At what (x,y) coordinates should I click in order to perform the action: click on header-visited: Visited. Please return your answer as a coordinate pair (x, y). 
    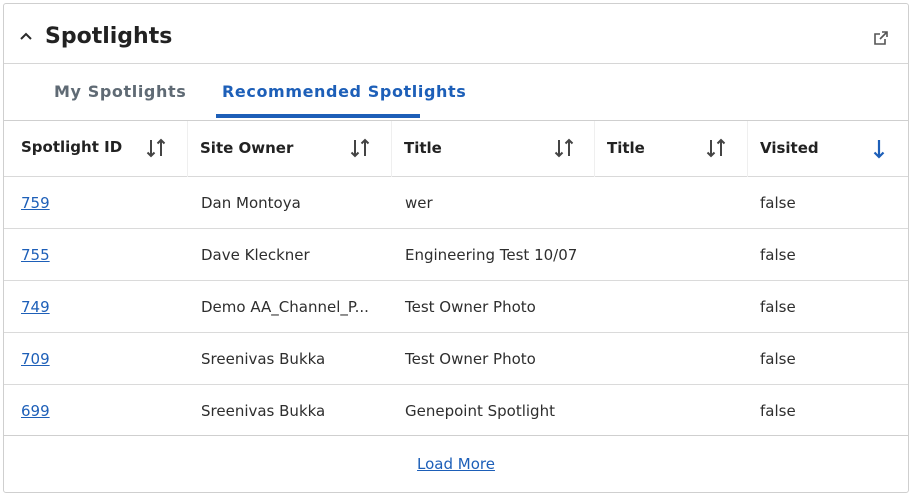
    Looking at the image, I should click on (789, 148).